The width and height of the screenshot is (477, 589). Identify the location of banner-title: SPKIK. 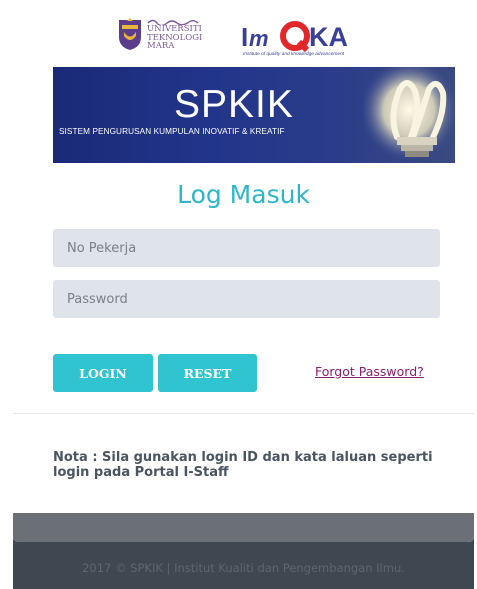
(234, 104).